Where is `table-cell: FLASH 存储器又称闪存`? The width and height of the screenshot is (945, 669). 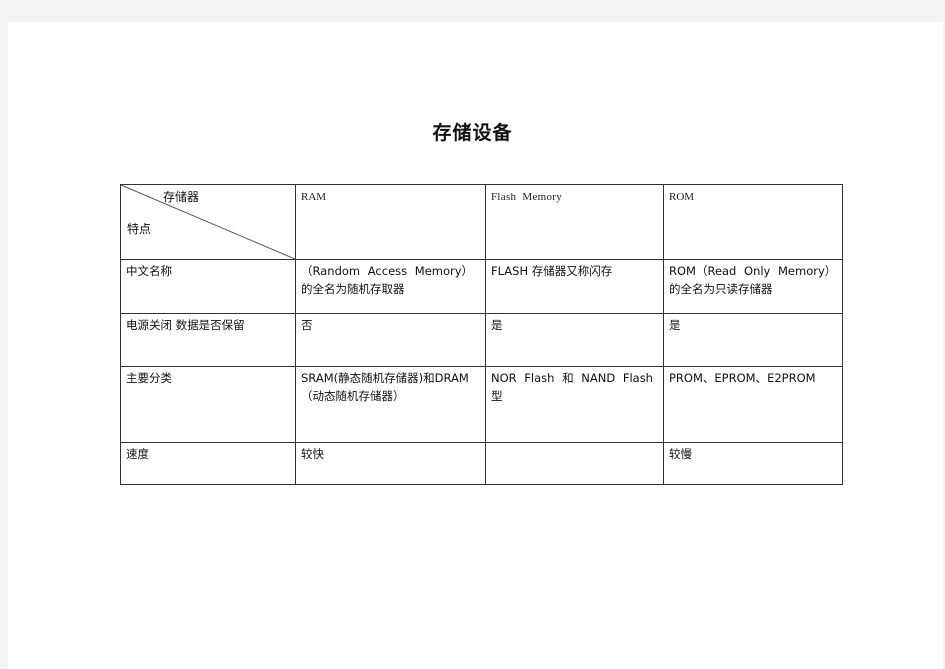 table-cell: FLASH 存储器又称闪存 is located at coordinates (574, 286).